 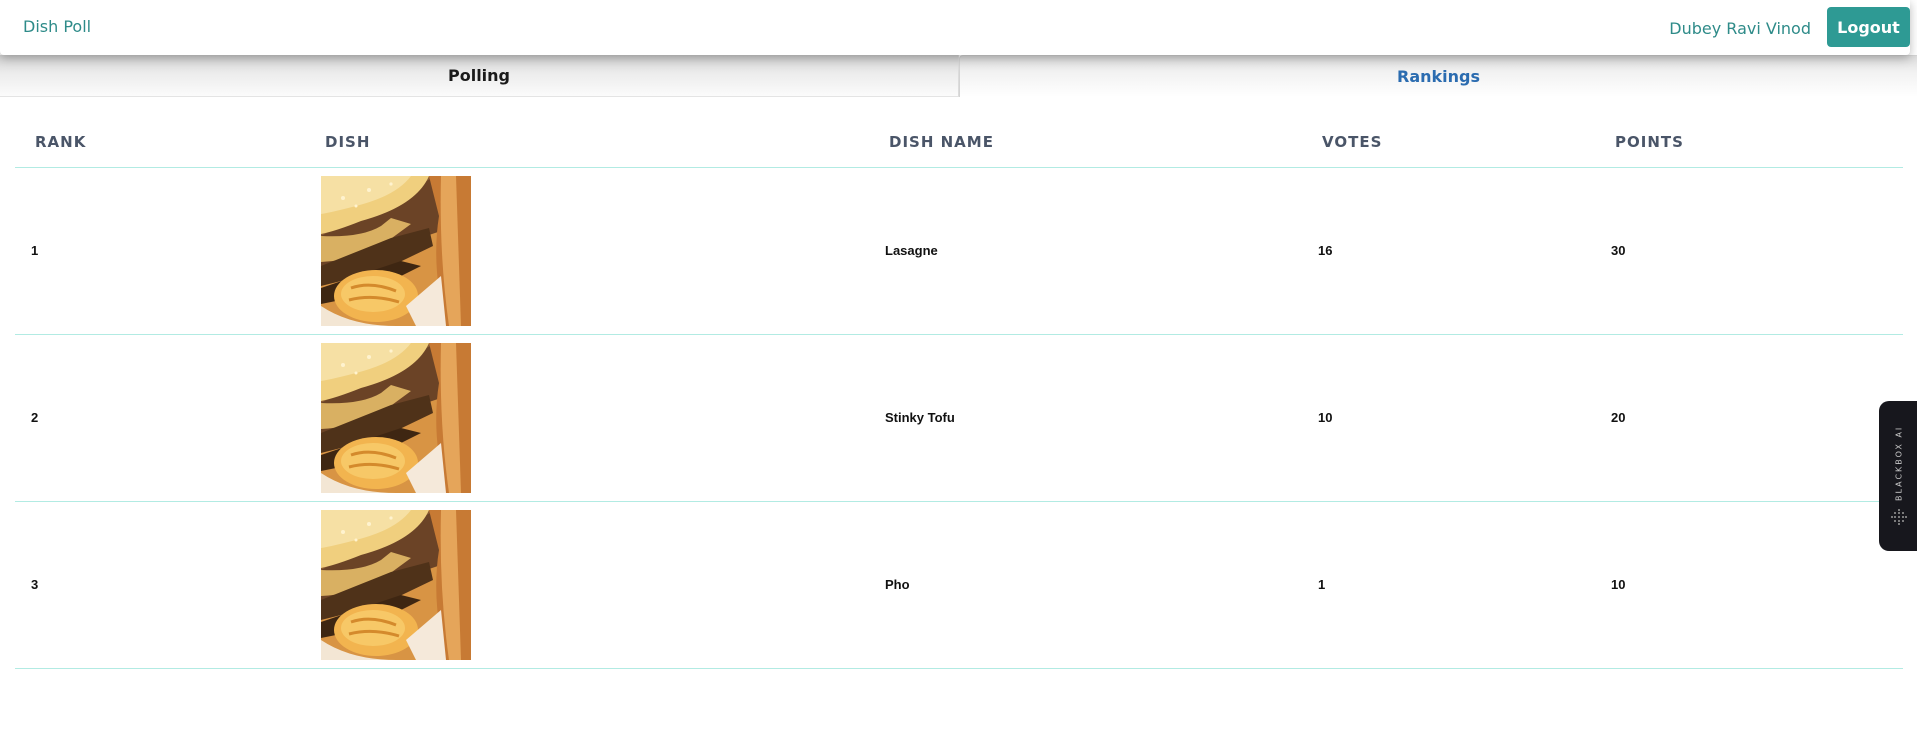 I want to click on points-cell: 30, so click(x=1749, y=251).